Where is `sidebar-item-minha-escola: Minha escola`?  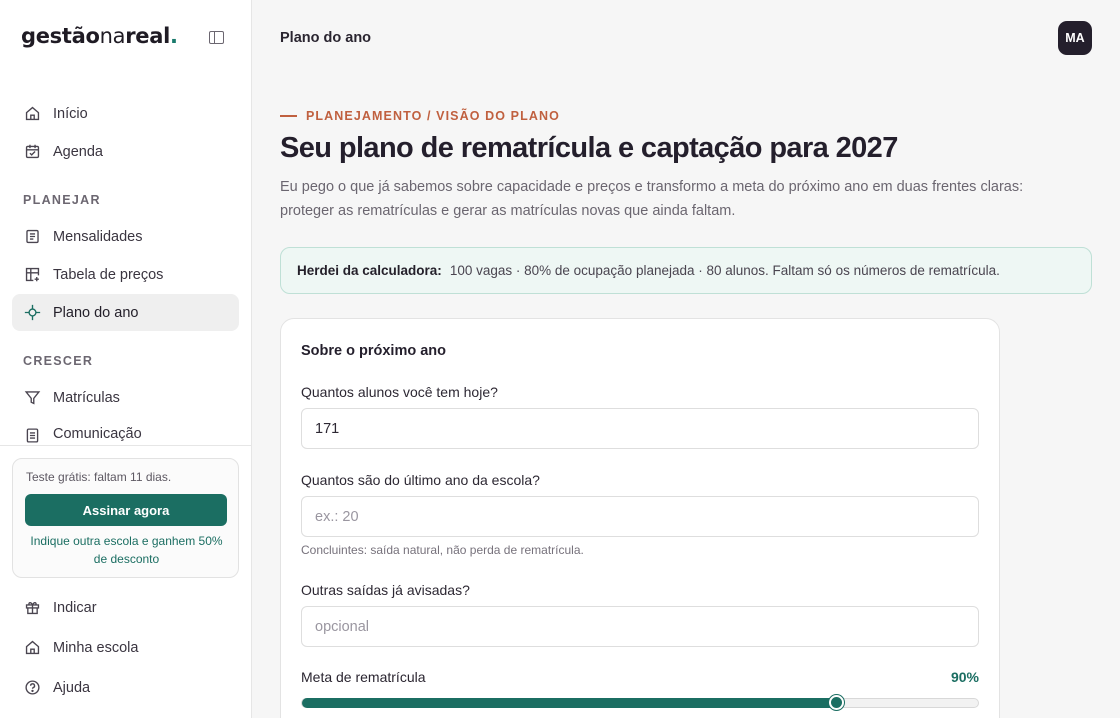
sidebar-item-minha-escola: Minha escola is located at coordinates (125, 647).